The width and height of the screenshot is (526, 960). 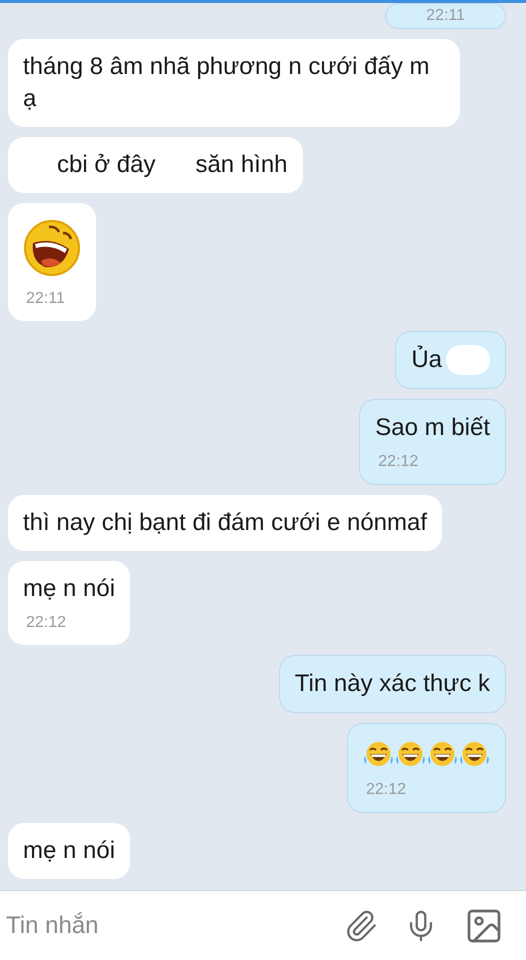 What do you see at coordinates (361, 925) in the screenshot?
I see `paperclip-icon` at bounding box center [361, 925].